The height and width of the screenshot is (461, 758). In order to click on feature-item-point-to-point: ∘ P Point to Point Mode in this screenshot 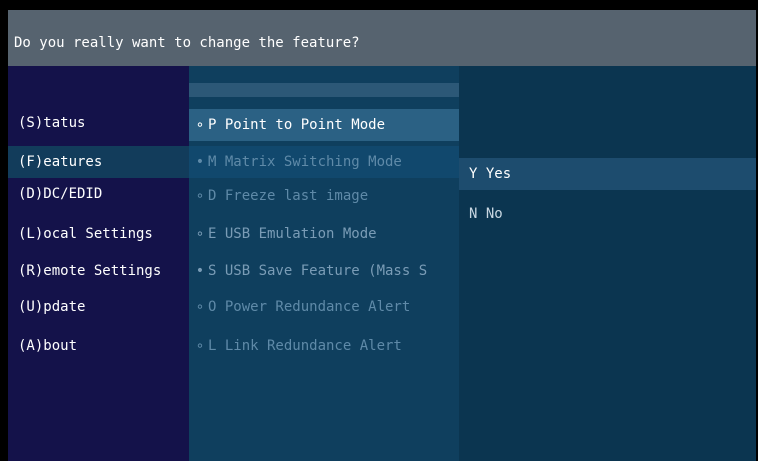, I will do `click(324, 125)`.